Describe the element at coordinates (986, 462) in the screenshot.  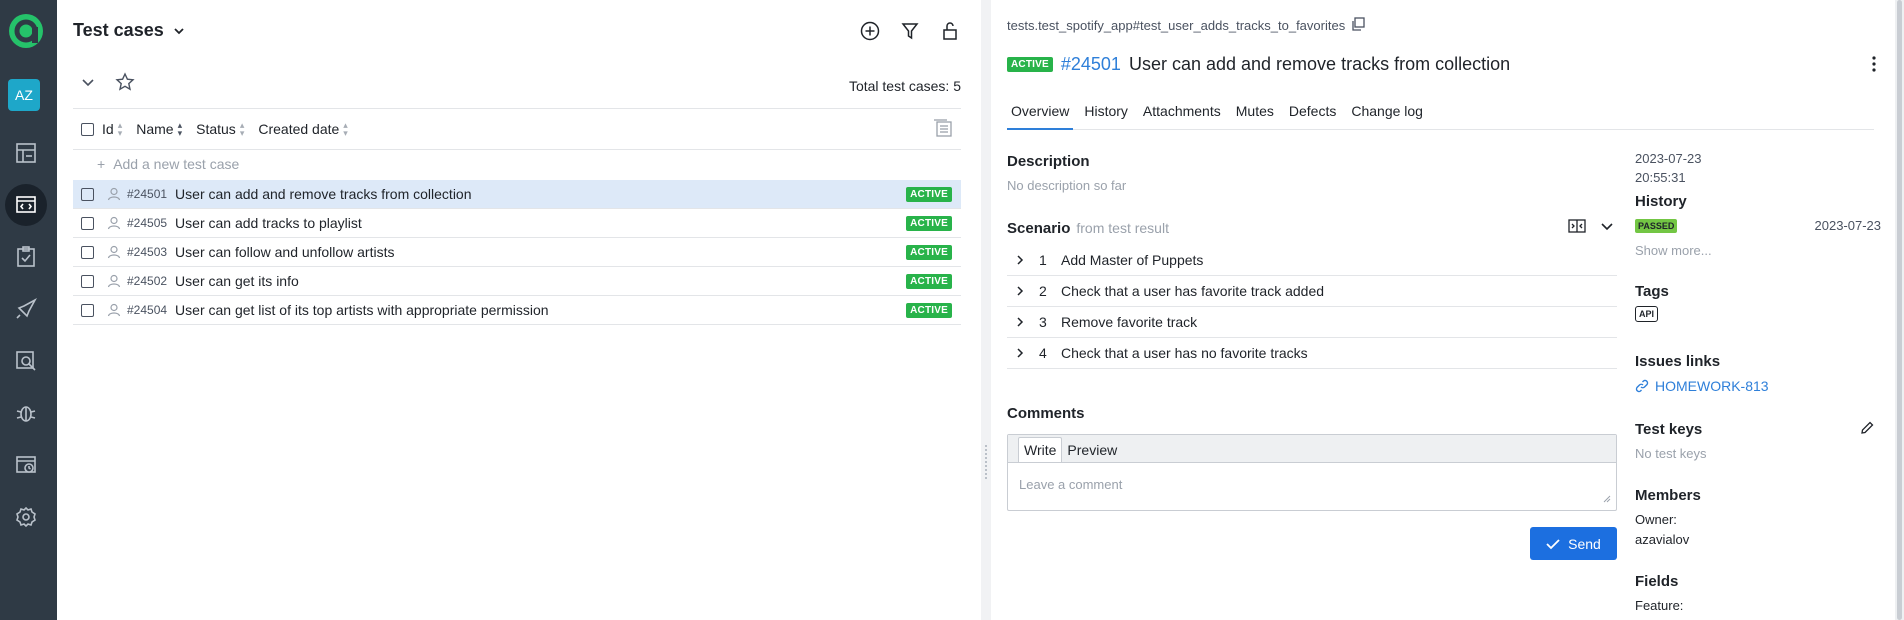
I see `drag-handle-icon` at that location.